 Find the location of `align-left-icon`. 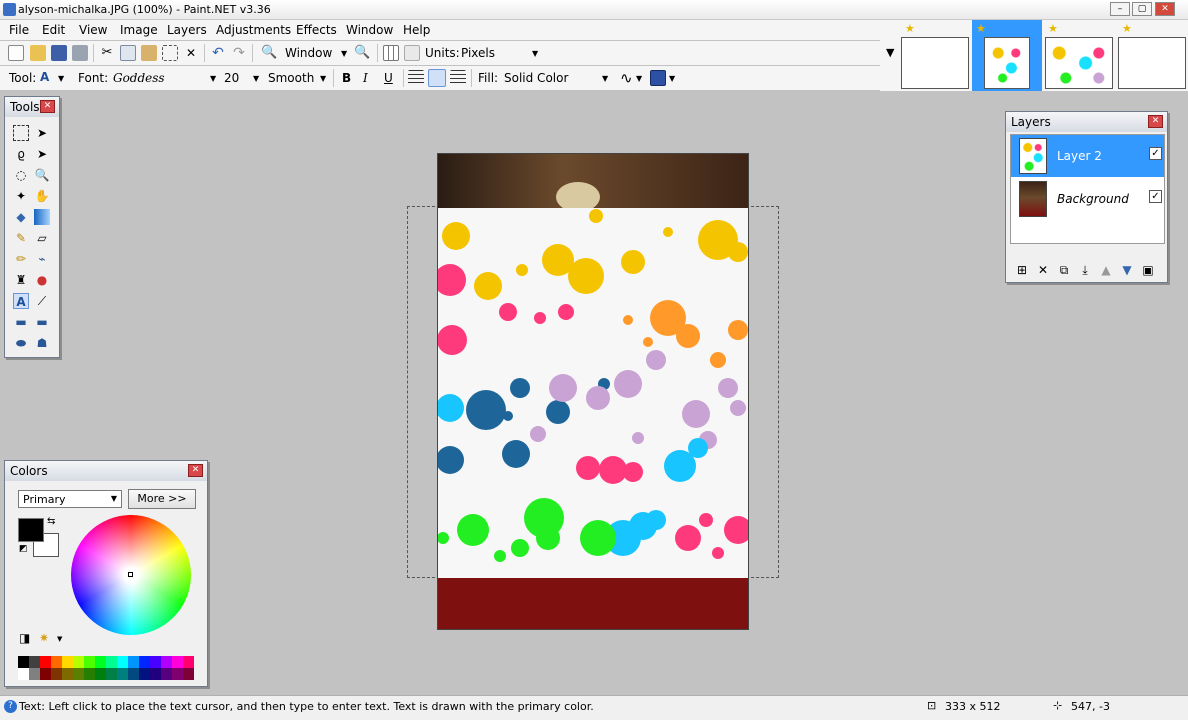

align-left-icon is located at coordinates (416, 78).